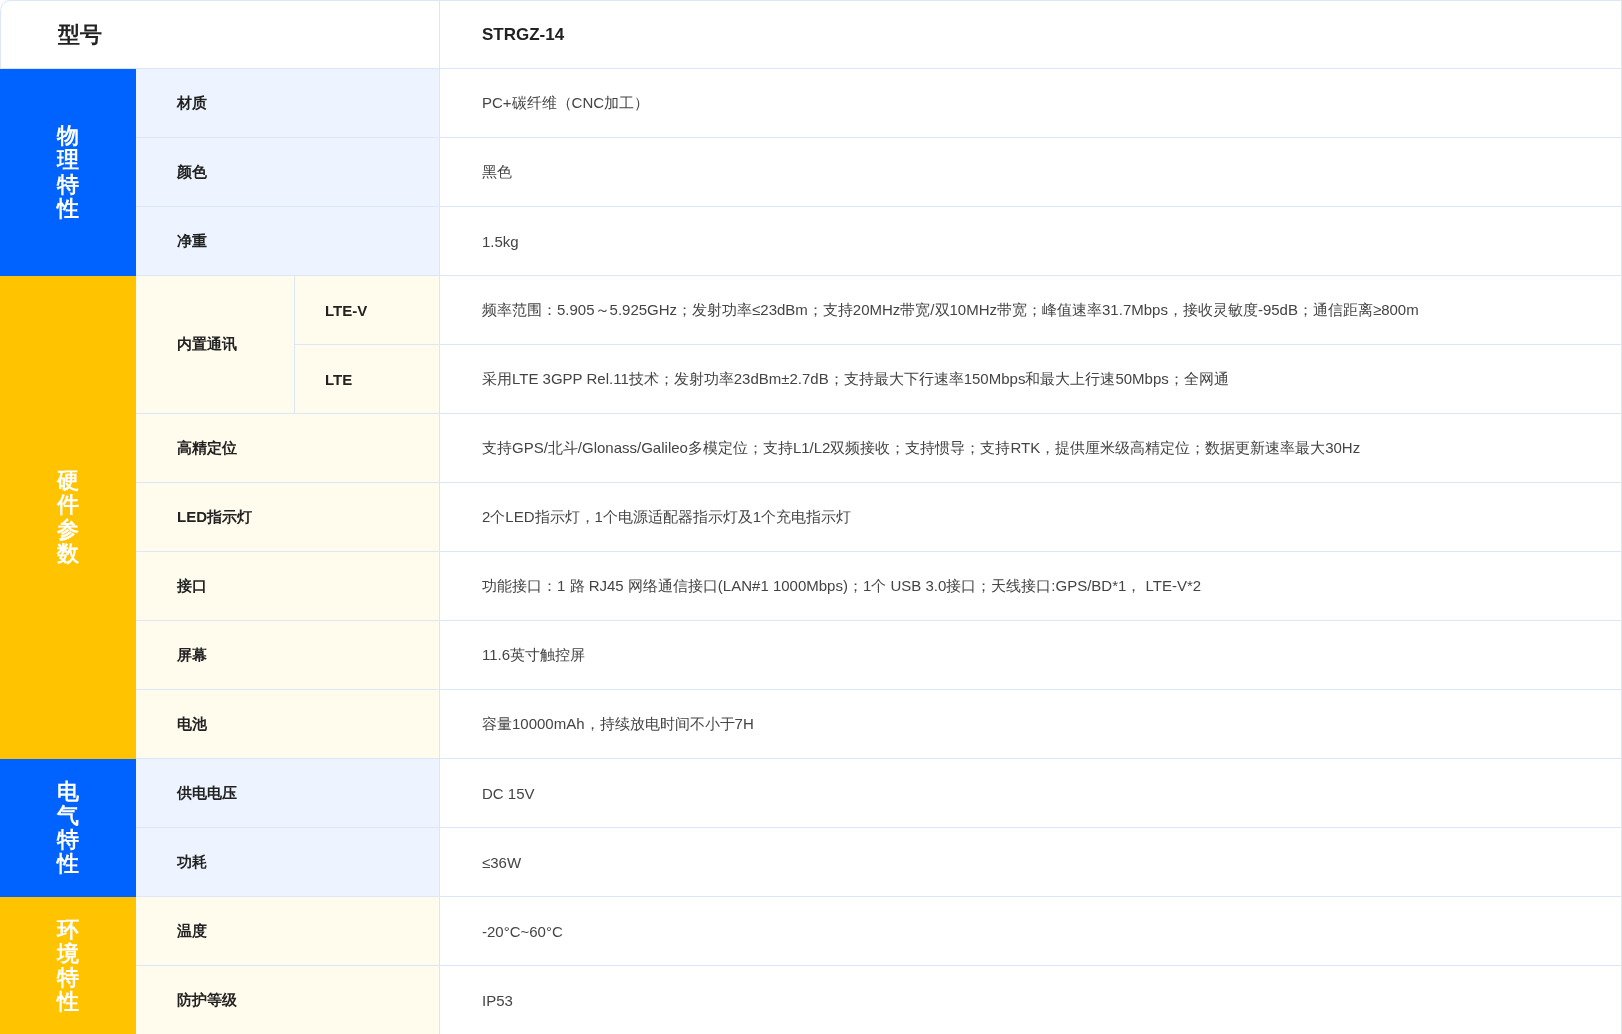 This screenshot has width=1622, height=1034. I want to click on row-value: 11.6英寸触控屏, so click(1030, 655).